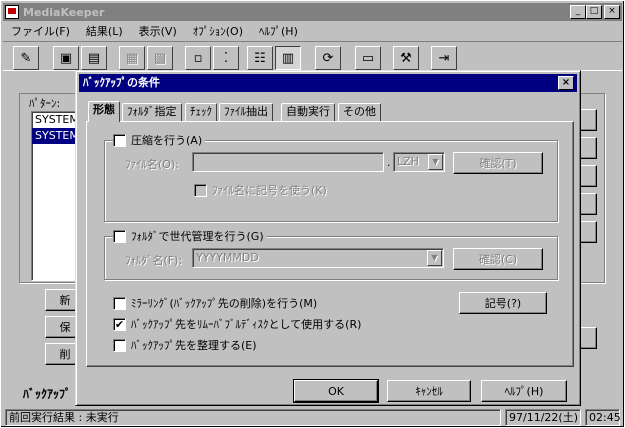  I want to click on generation-checkbox-box, so click(119, 236).